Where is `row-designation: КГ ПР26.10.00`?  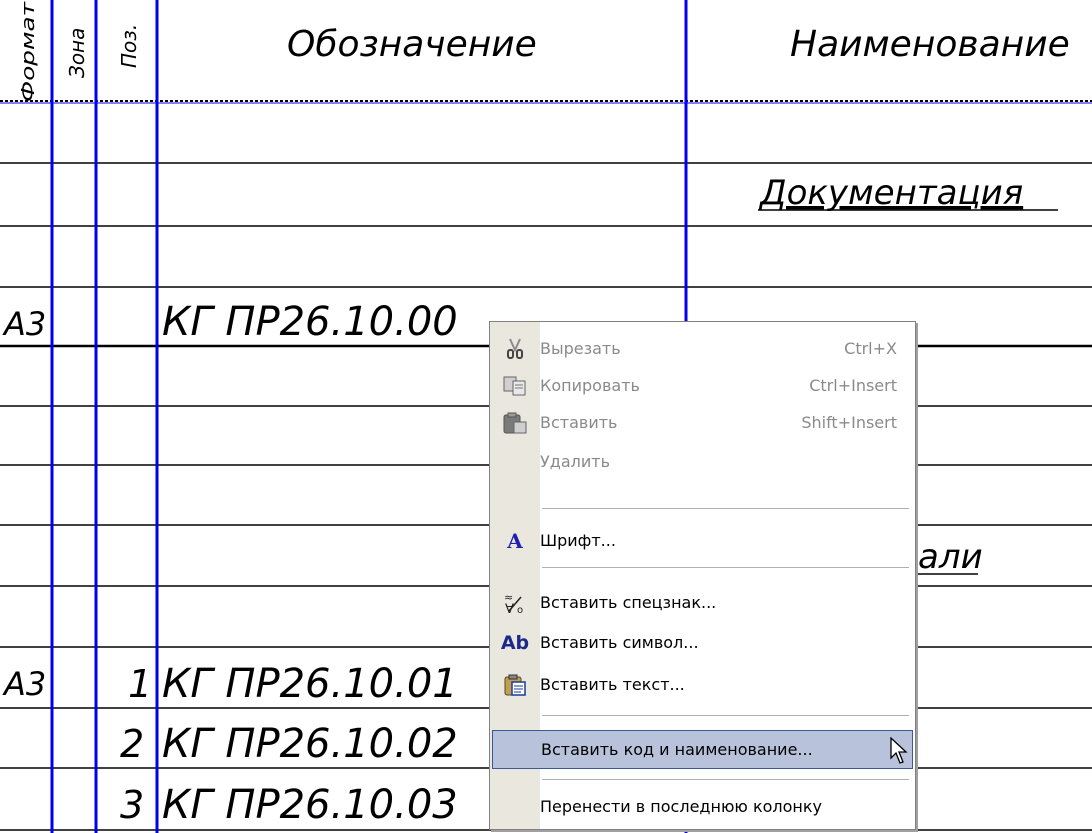 row-designation: КГ ПР26.10.00 is located at coordinates (310, 322).